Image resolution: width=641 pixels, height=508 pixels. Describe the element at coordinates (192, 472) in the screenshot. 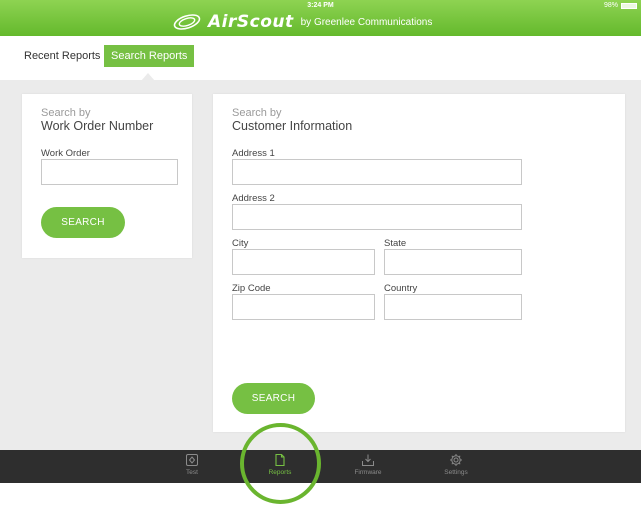

I see `tabbar-label-test: Test` at that location.